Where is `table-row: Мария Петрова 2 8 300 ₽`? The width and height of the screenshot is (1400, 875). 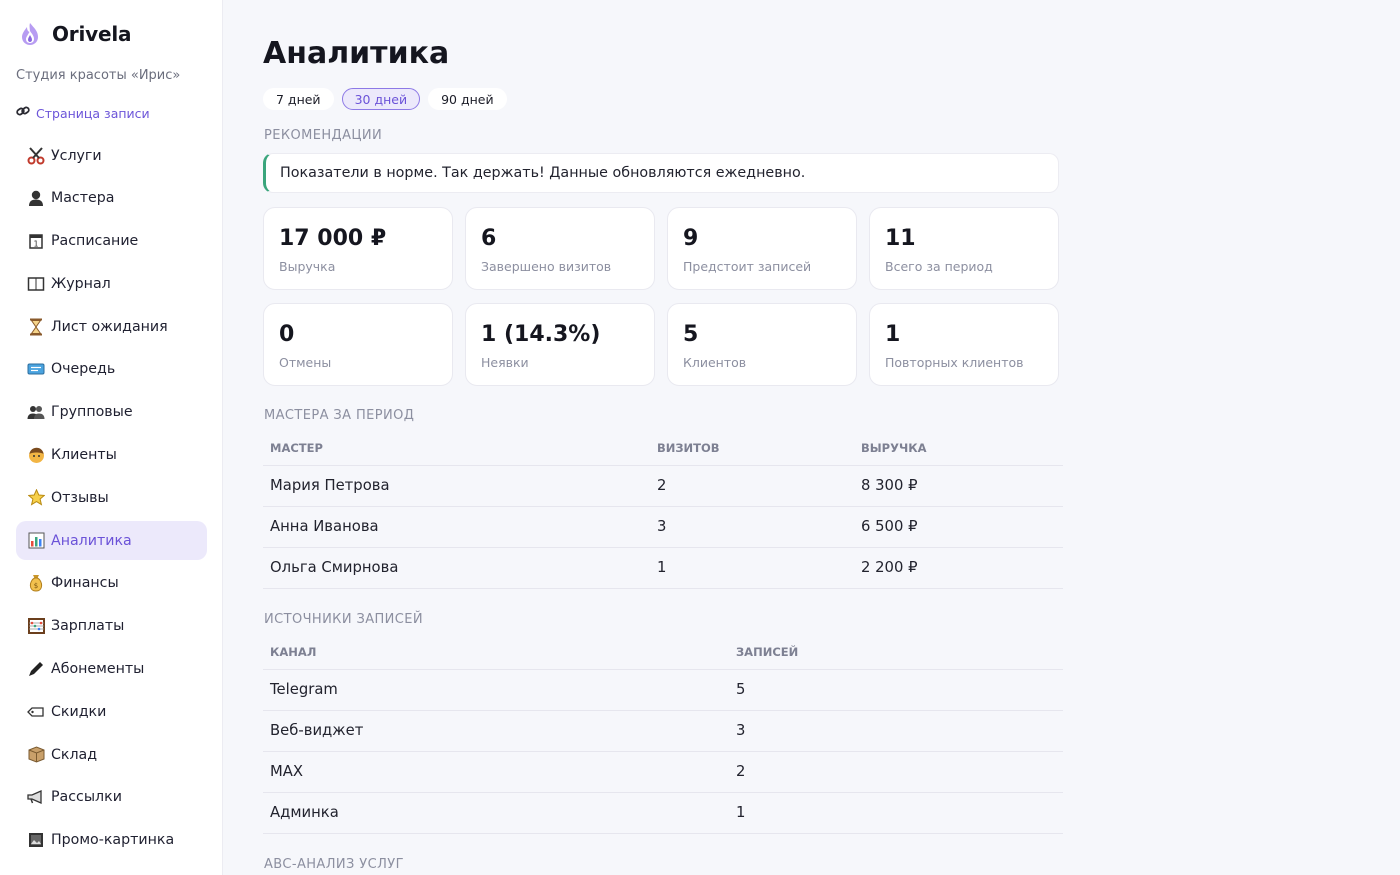
table-row: Мария Петрова 2 8 300 ₽ is located at coordinates (663, 486).